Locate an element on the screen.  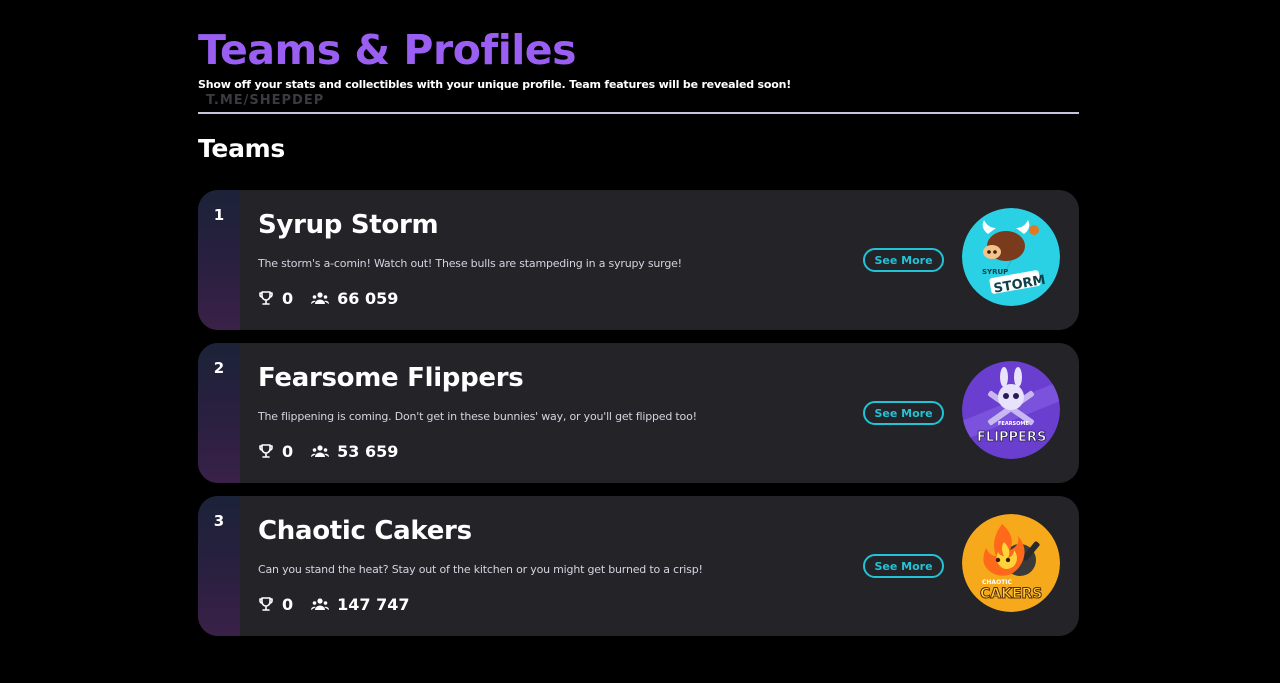
team-rank: 3 is located at coordinates (219, 521).